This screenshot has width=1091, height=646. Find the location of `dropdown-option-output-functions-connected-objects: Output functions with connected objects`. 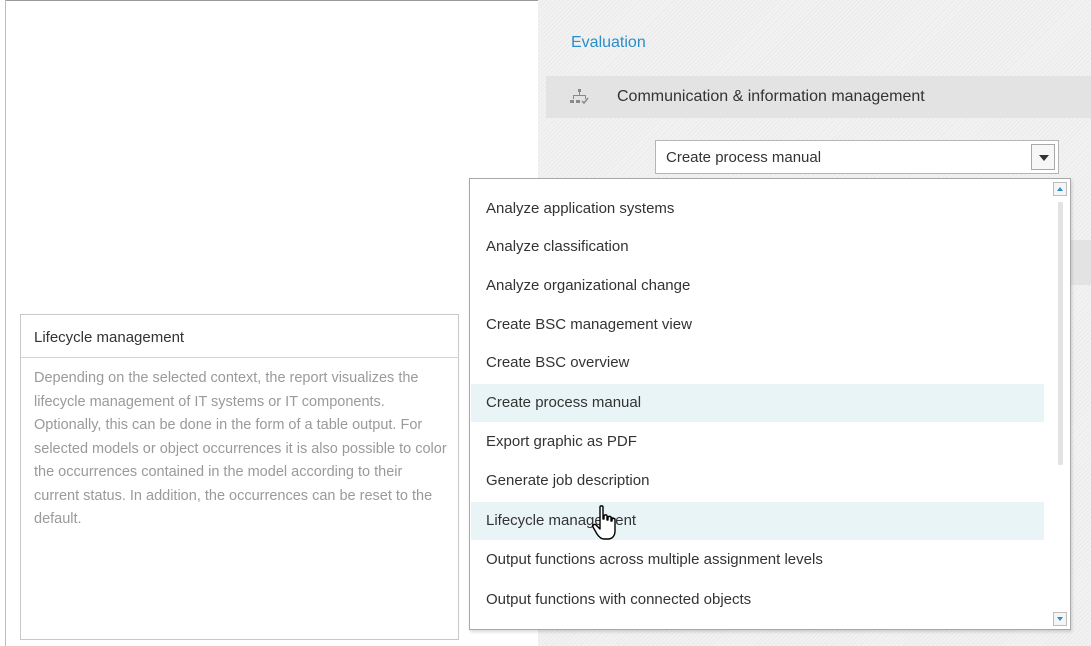

dropdown-option-output-functions-connected-objects: Output functions with connected objects is located at coordinates (757, 600).